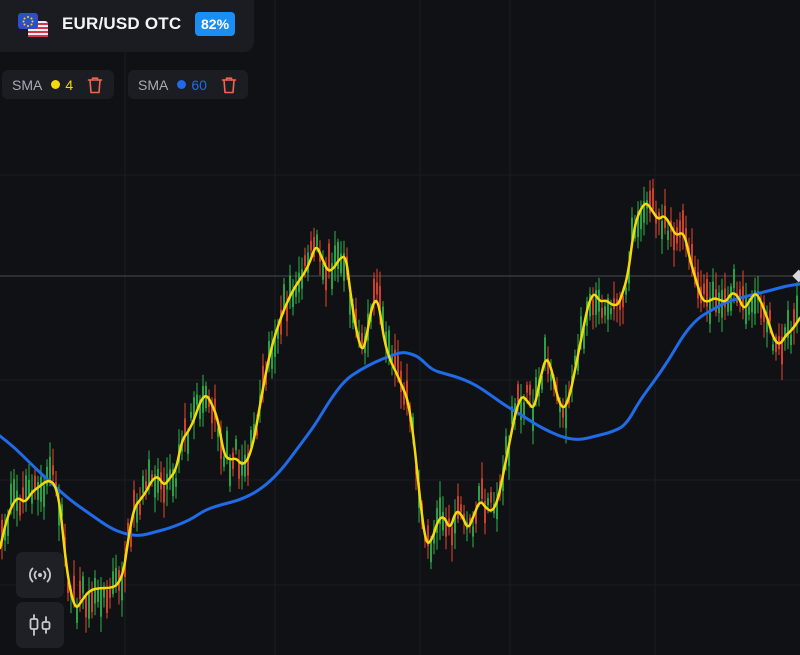 This screenshot has height=655, width=800. Describe the element at coordinates (40, 575) in the screenshot. I see `signals-button` at that location.